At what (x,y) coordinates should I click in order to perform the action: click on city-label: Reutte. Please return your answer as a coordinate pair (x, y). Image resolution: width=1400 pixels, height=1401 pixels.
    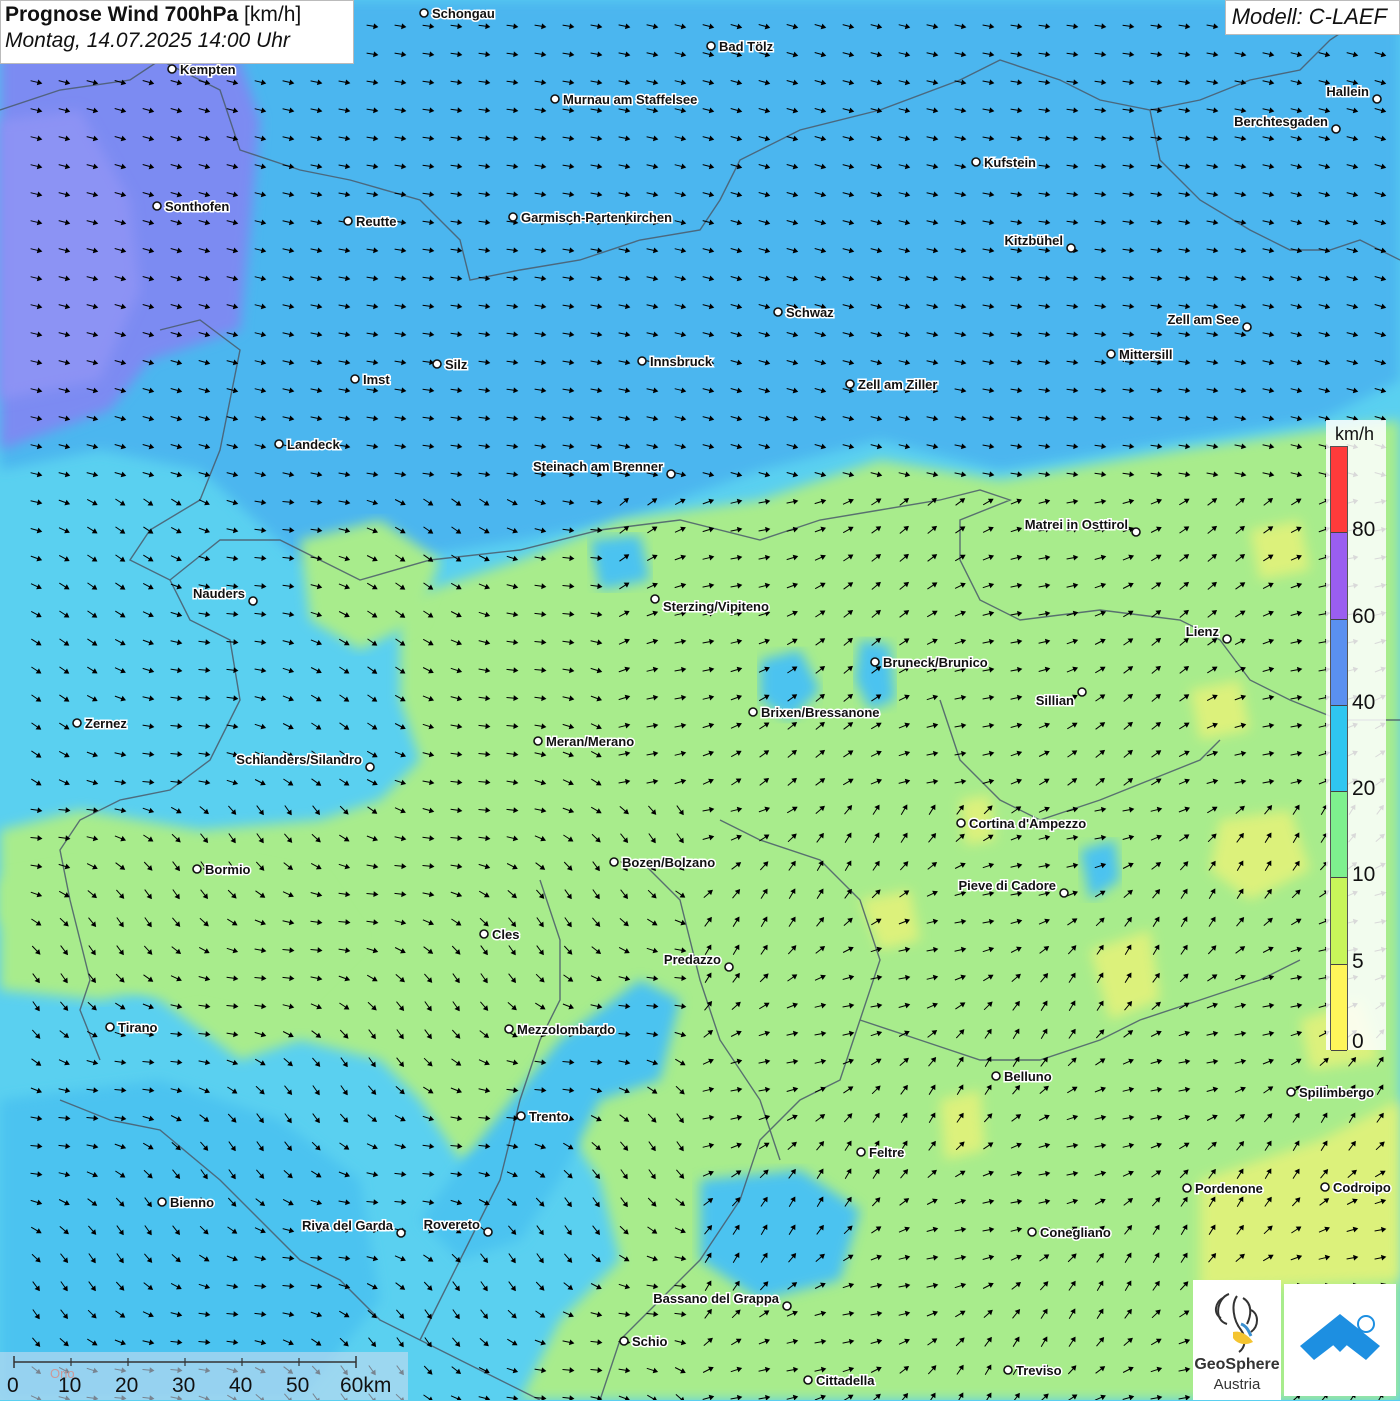
    Looking at the image, I should click on (376, 221).